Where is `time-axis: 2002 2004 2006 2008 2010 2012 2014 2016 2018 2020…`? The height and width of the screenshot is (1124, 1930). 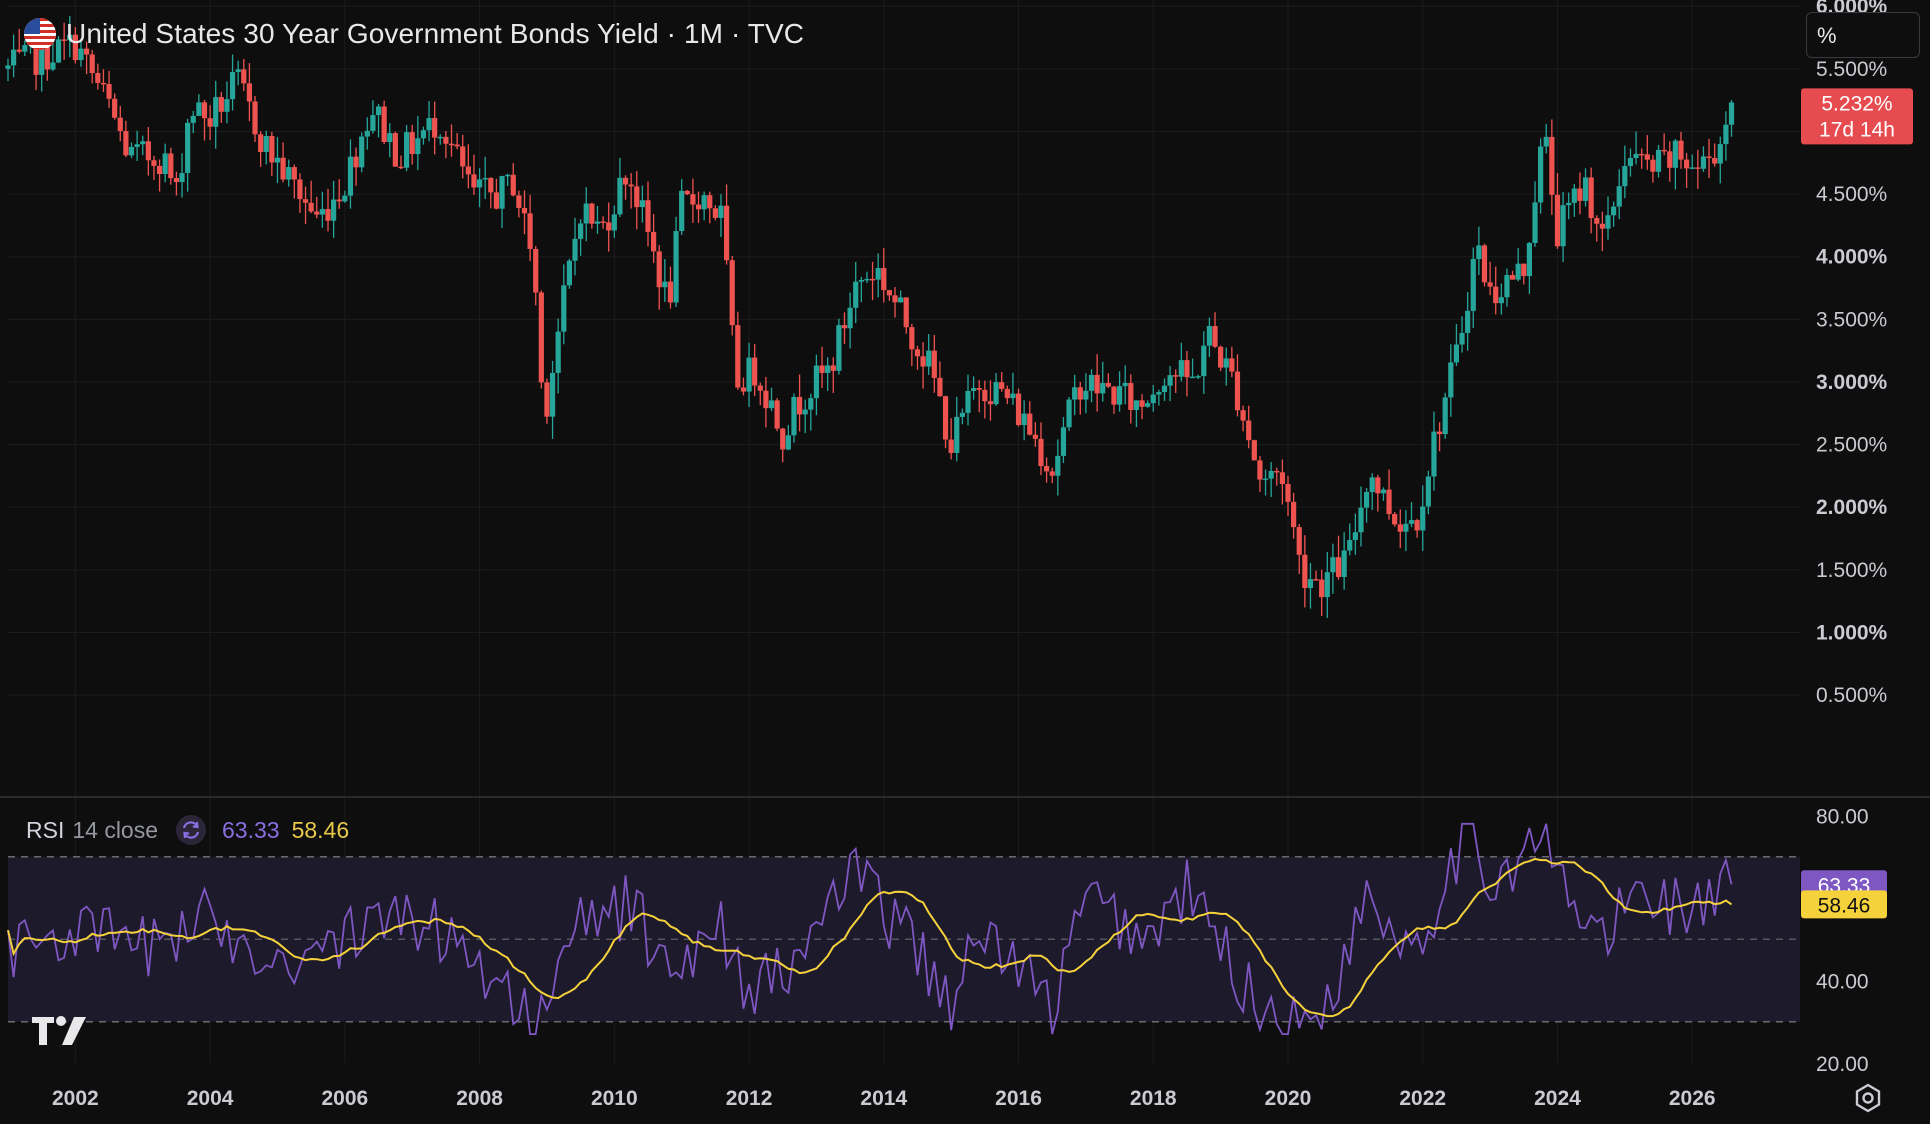
time-axis: 2002 2004 2006 2008 2010 2012 2014 2016 2018 2020… is located at coordinates (884, 1098).